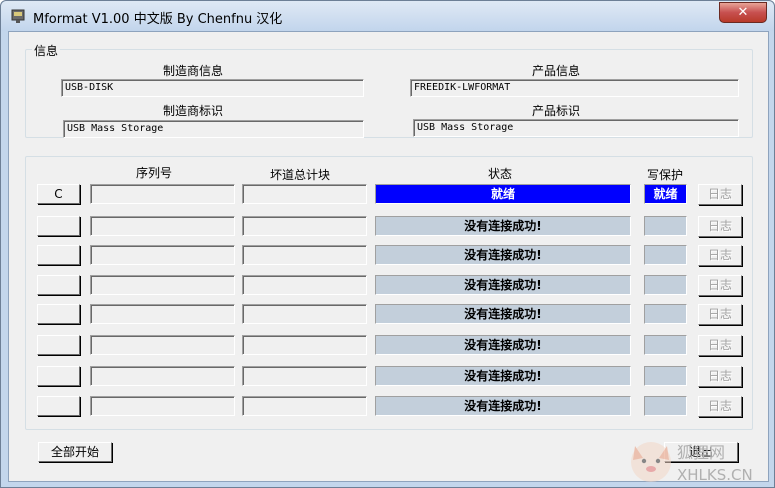  What do you see at coordinates (665, 194) in the screenshot?
I see `write-protect-field: 就绪` at bounding box center [665, 194].